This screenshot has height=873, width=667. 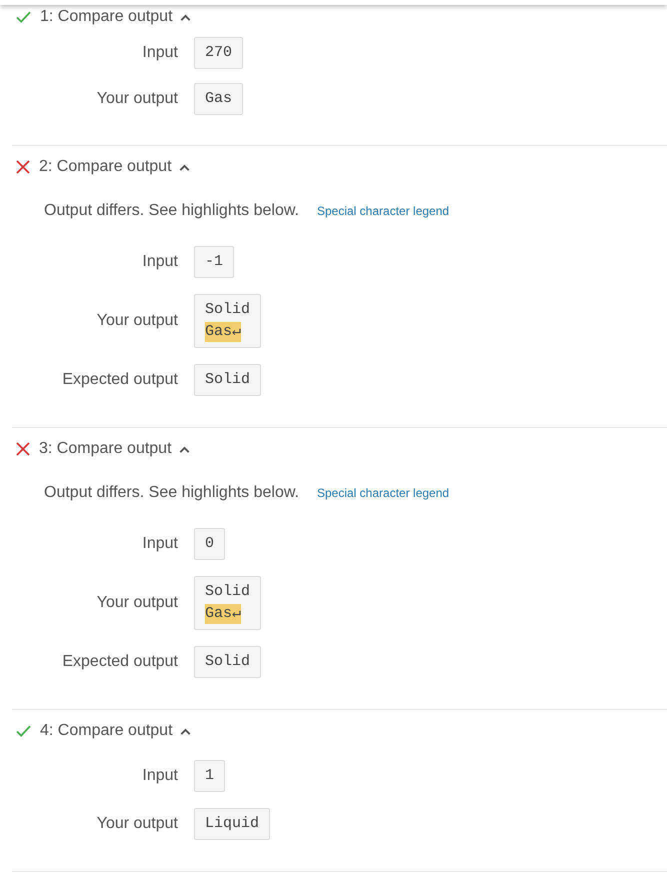 What do you see at coordinates (218, 99) in the screenshot?
I see `value-line: Gas` at bounding box center [218, 99].